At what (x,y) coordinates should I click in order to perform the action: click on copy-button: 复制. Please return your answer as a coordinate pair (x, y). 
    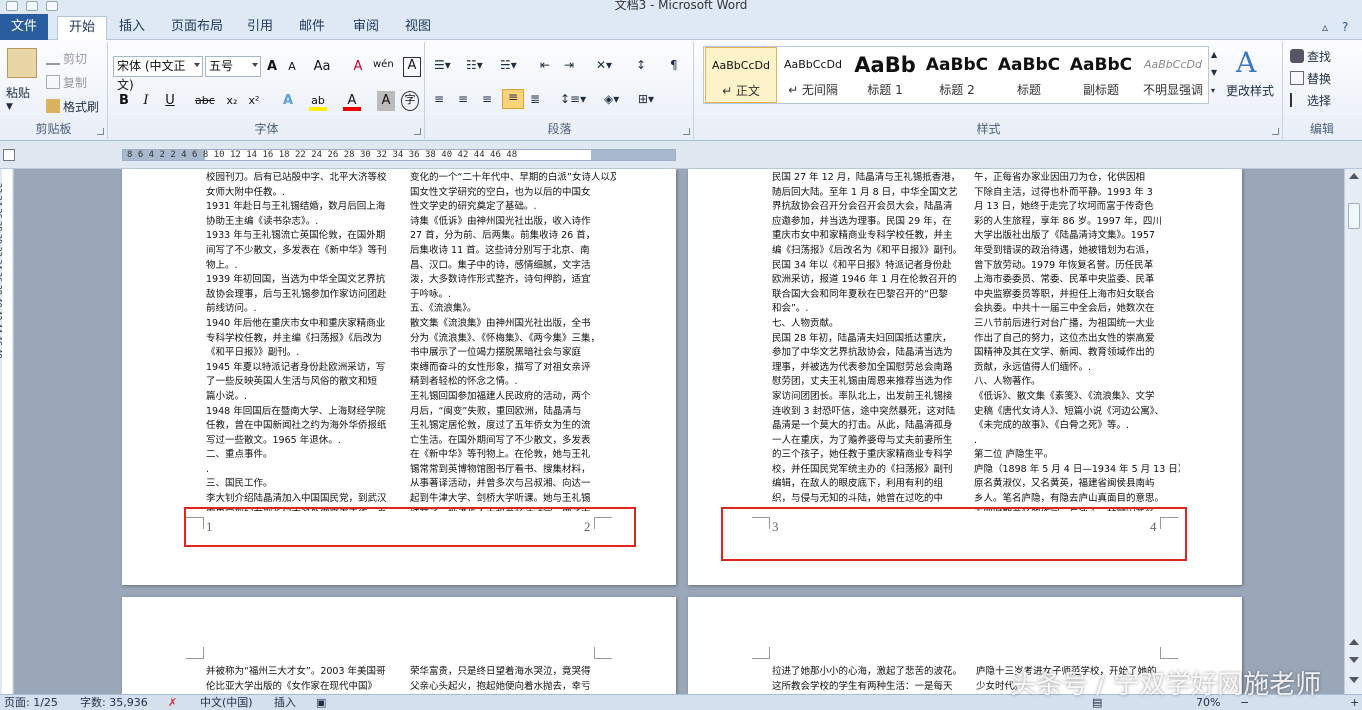
    Looking at the image, I should click on (66, 82).